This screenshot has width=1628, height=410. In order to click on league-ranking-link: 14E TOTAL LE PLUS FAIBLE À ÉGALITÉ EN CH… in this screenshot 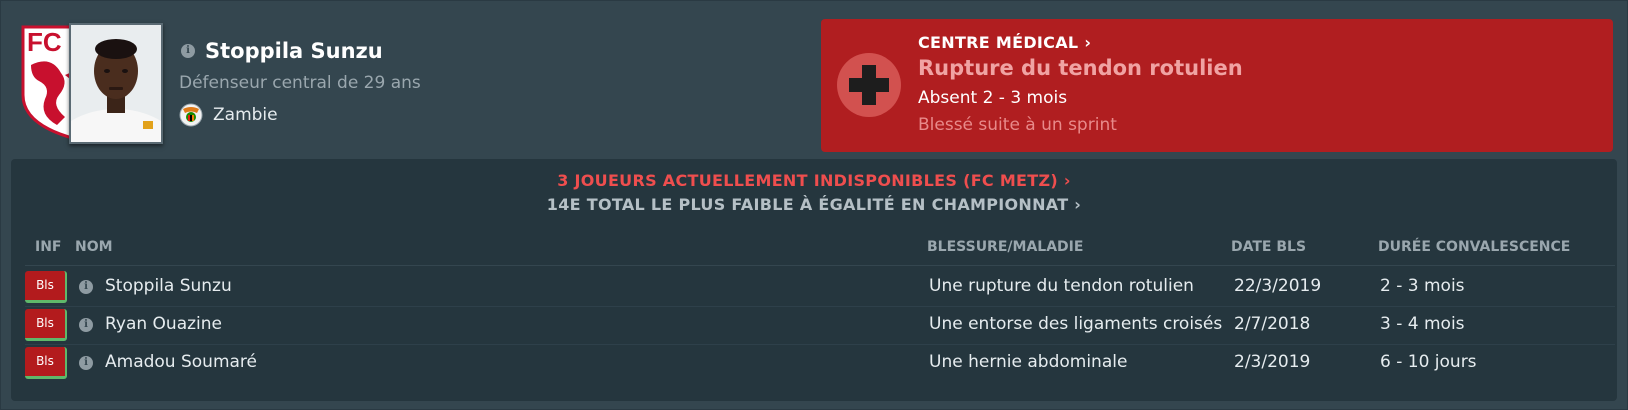, I will do `click(814, 204)`.